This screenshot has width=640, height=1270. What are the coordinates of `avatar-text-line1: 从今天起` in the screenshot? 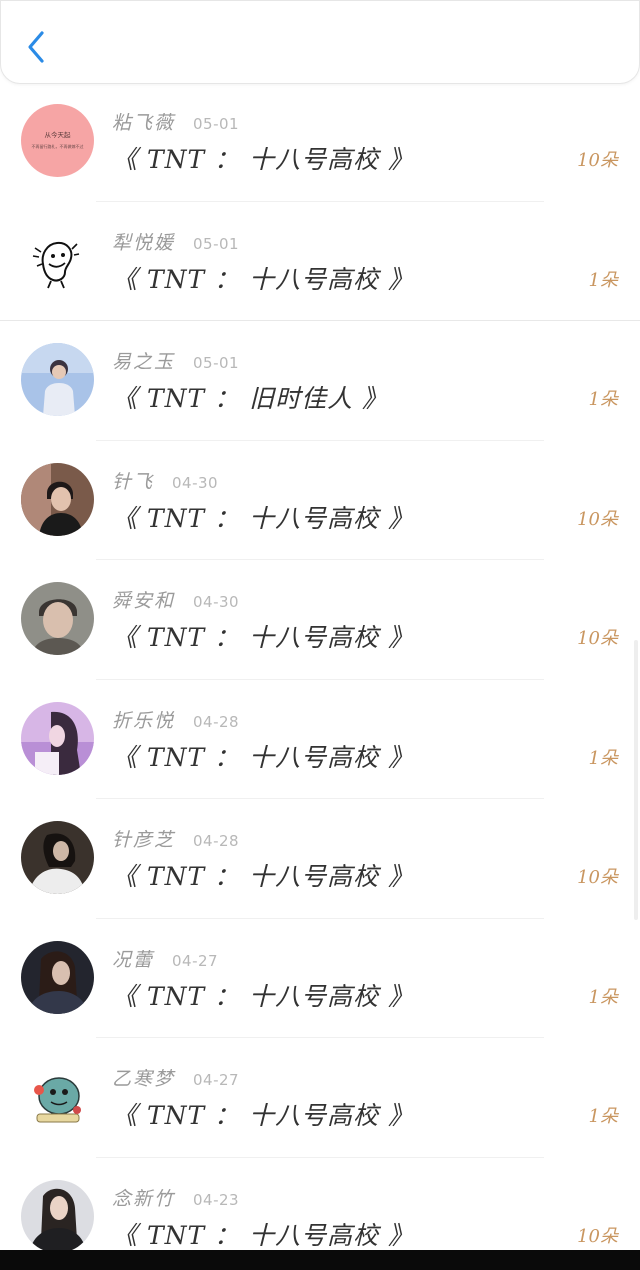 It's located at (58, 134).